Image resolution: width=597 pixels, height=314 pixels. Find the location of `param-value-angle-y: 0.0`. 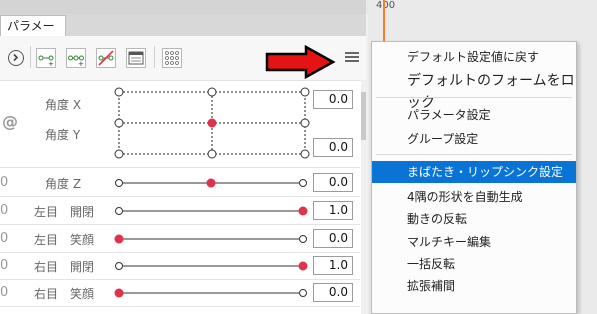

param-value-angle-y: 0.0 is located at coordinates (333, 147).